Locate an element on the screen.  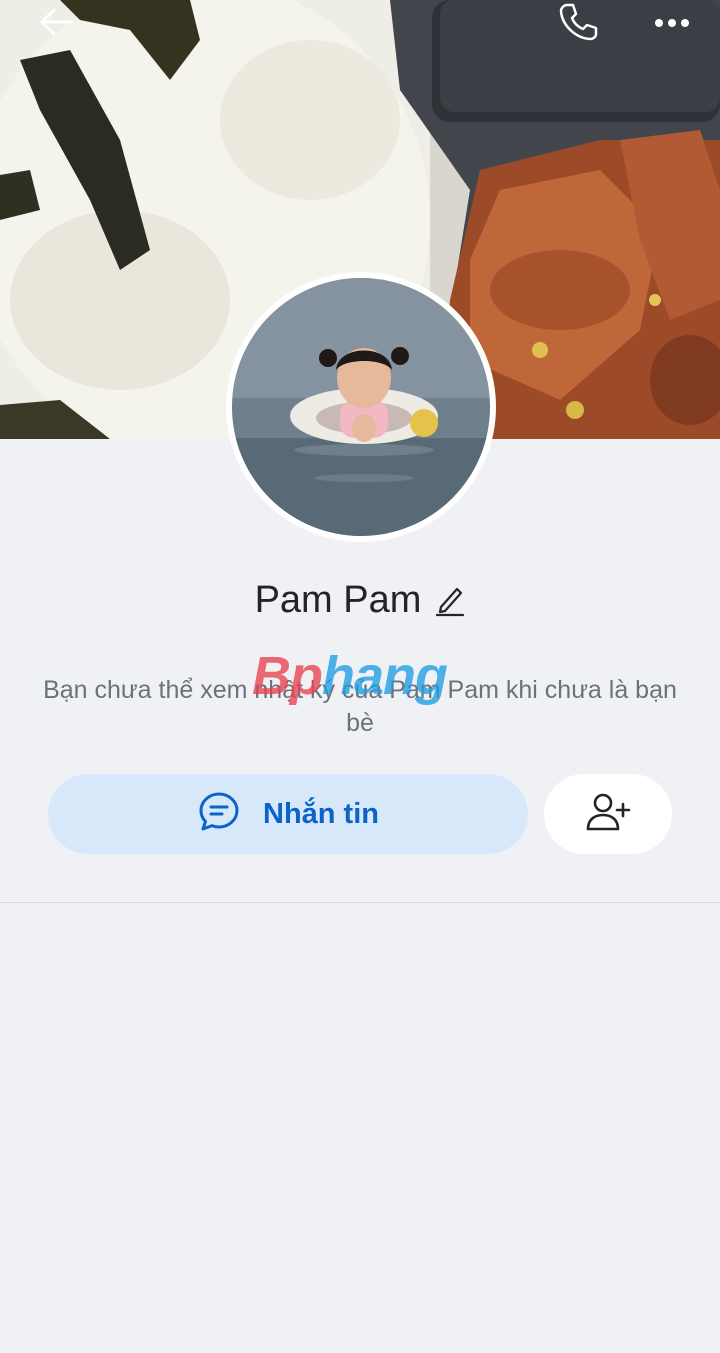
add-friend-button is located at coordinates (608, 814).